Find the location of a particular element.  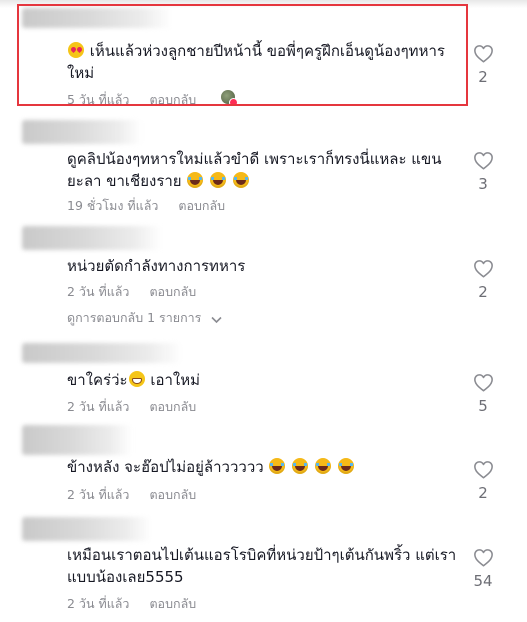

like-count: 54 is located at coordinates (483, 581).